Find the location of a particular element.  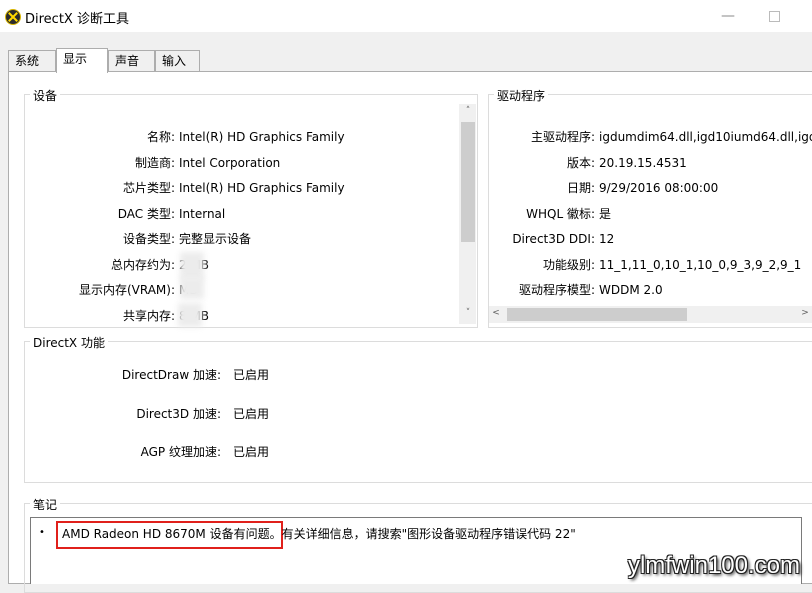

driver-field-label: 版本: is located at coordinates (580, 162).